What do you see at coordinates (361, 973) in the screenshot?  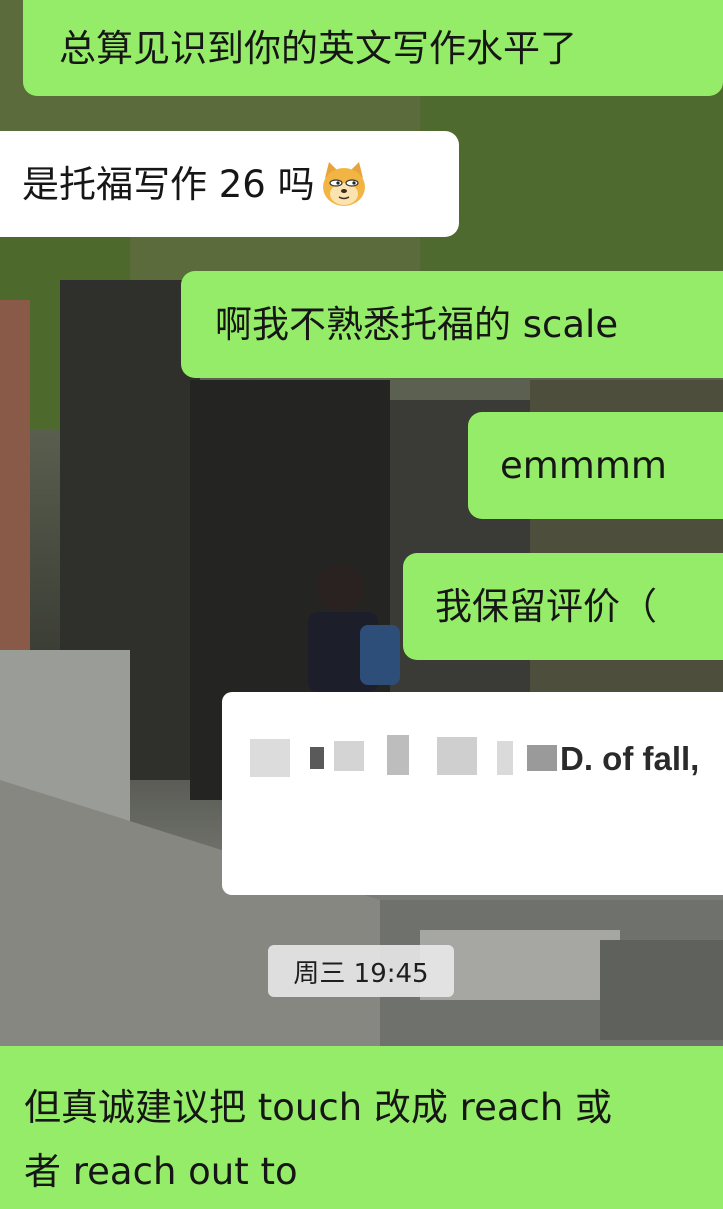 I see `timestamp-text: 周三 19:45` at bounding box center [361, 973].